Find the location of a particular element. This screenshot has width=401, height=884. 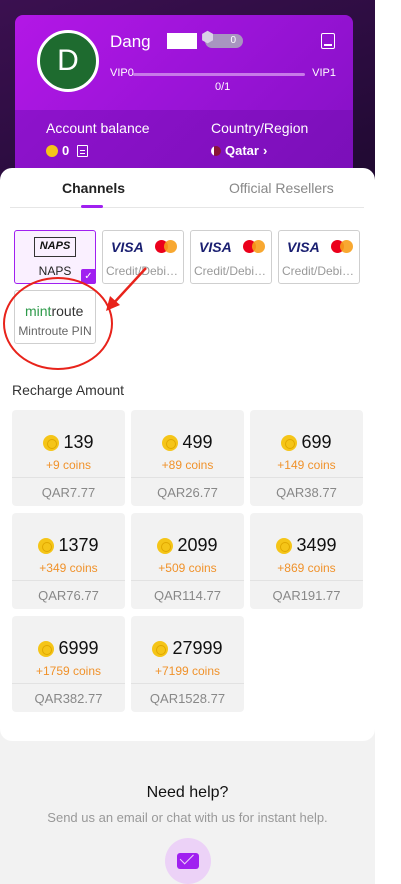

package-coins: 699 is located at coordinates (306, 442).